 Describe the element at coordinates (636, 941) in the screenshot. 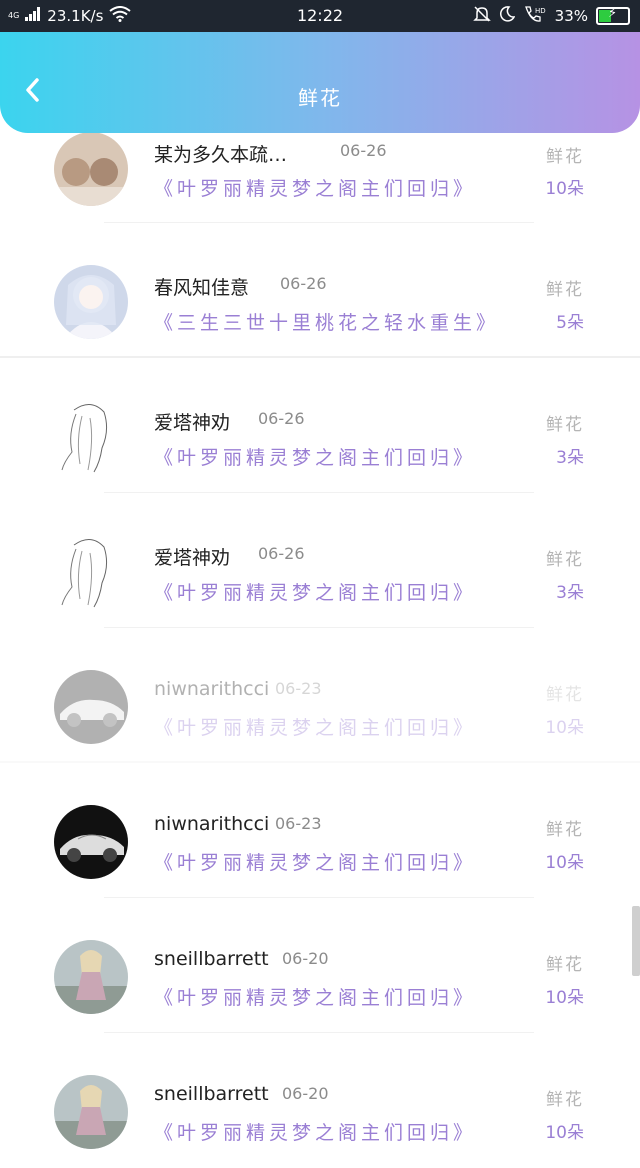

I see `scrollbar` at that location.